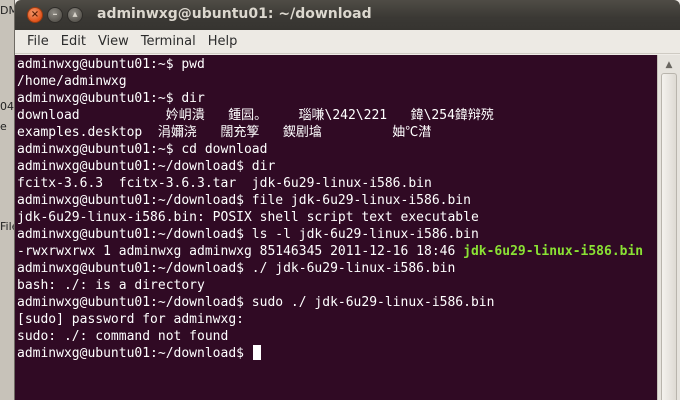 The height and width of the screenshot is (400, 680). What do you see at coordinates (255, 115) in the screenshot?
I see `terminal-line: download 妗岄潰 鍾囩。 瑙嗛\242\221 鍏\254鍏辩殑` at bounding box center [255, 115].